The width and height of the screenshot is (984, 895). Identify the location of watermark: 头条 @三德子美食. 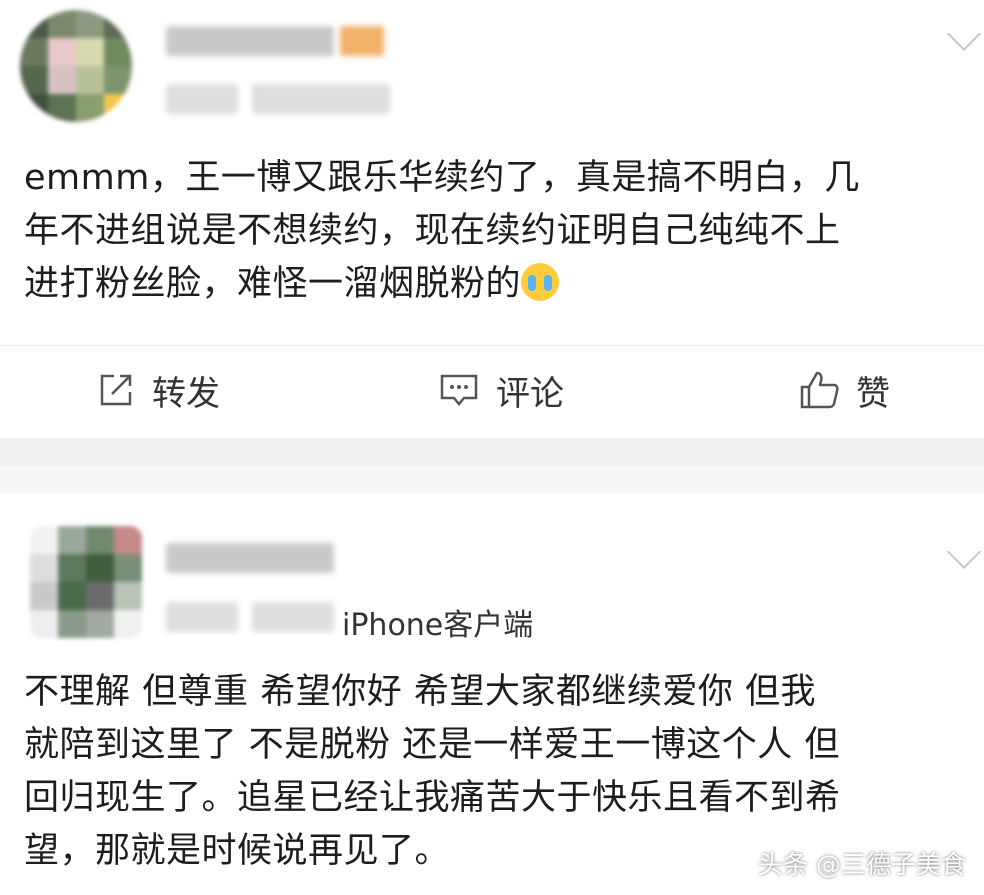
(862, 864).